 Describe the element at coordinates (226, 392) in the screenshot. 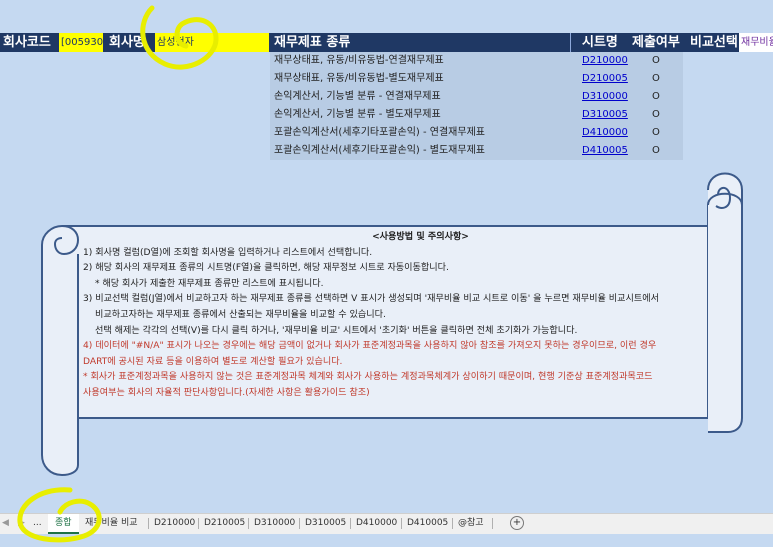

I see `note-line: 사용여부는 회사의 자율적 판단사항입니다.(자세한 사항은 활용가이드 참조)` at that location.